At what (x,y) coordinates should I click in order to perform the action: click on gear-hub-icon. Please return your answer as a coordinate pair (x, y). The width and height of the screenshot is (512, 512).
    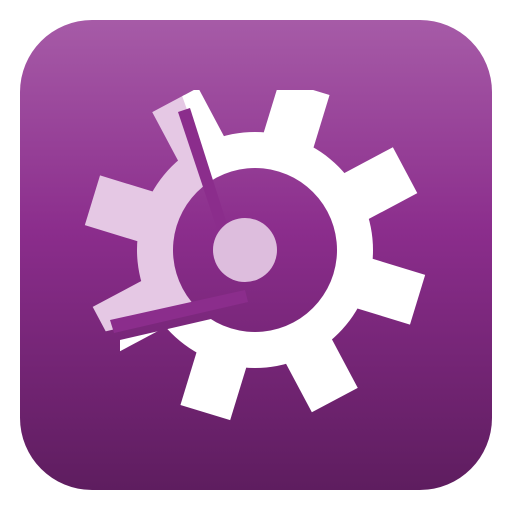
    Looking at the image, I should click on (245, 250).